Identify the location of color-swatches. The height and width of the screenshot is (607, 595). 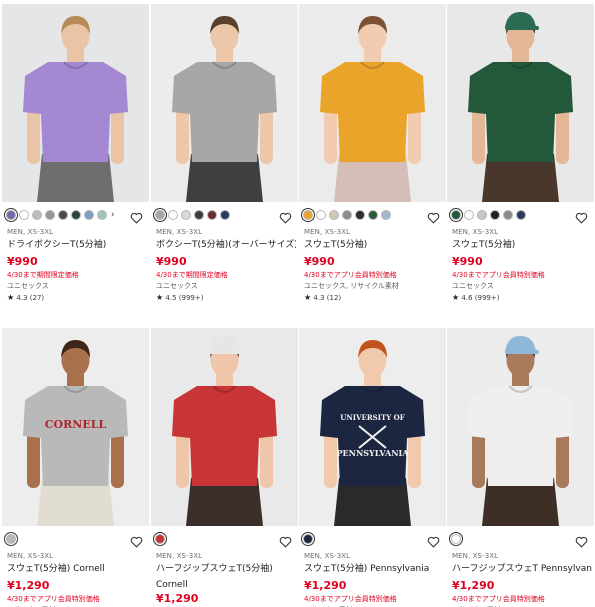
(11, 539).